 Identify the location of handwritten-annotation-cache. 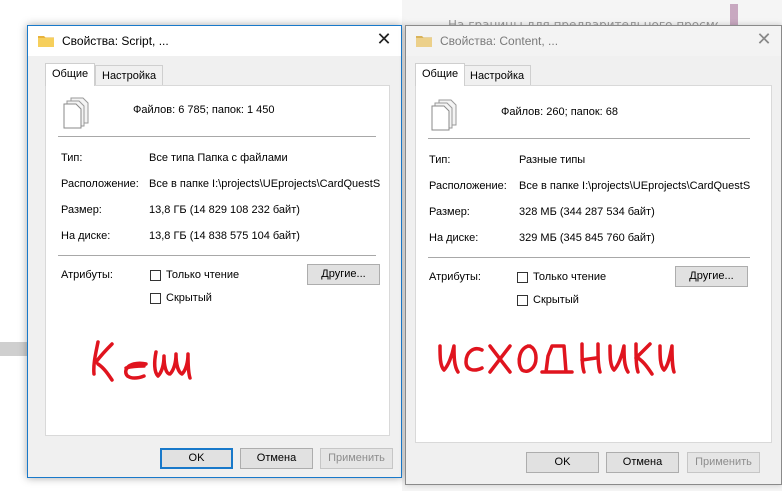
(142, 361).